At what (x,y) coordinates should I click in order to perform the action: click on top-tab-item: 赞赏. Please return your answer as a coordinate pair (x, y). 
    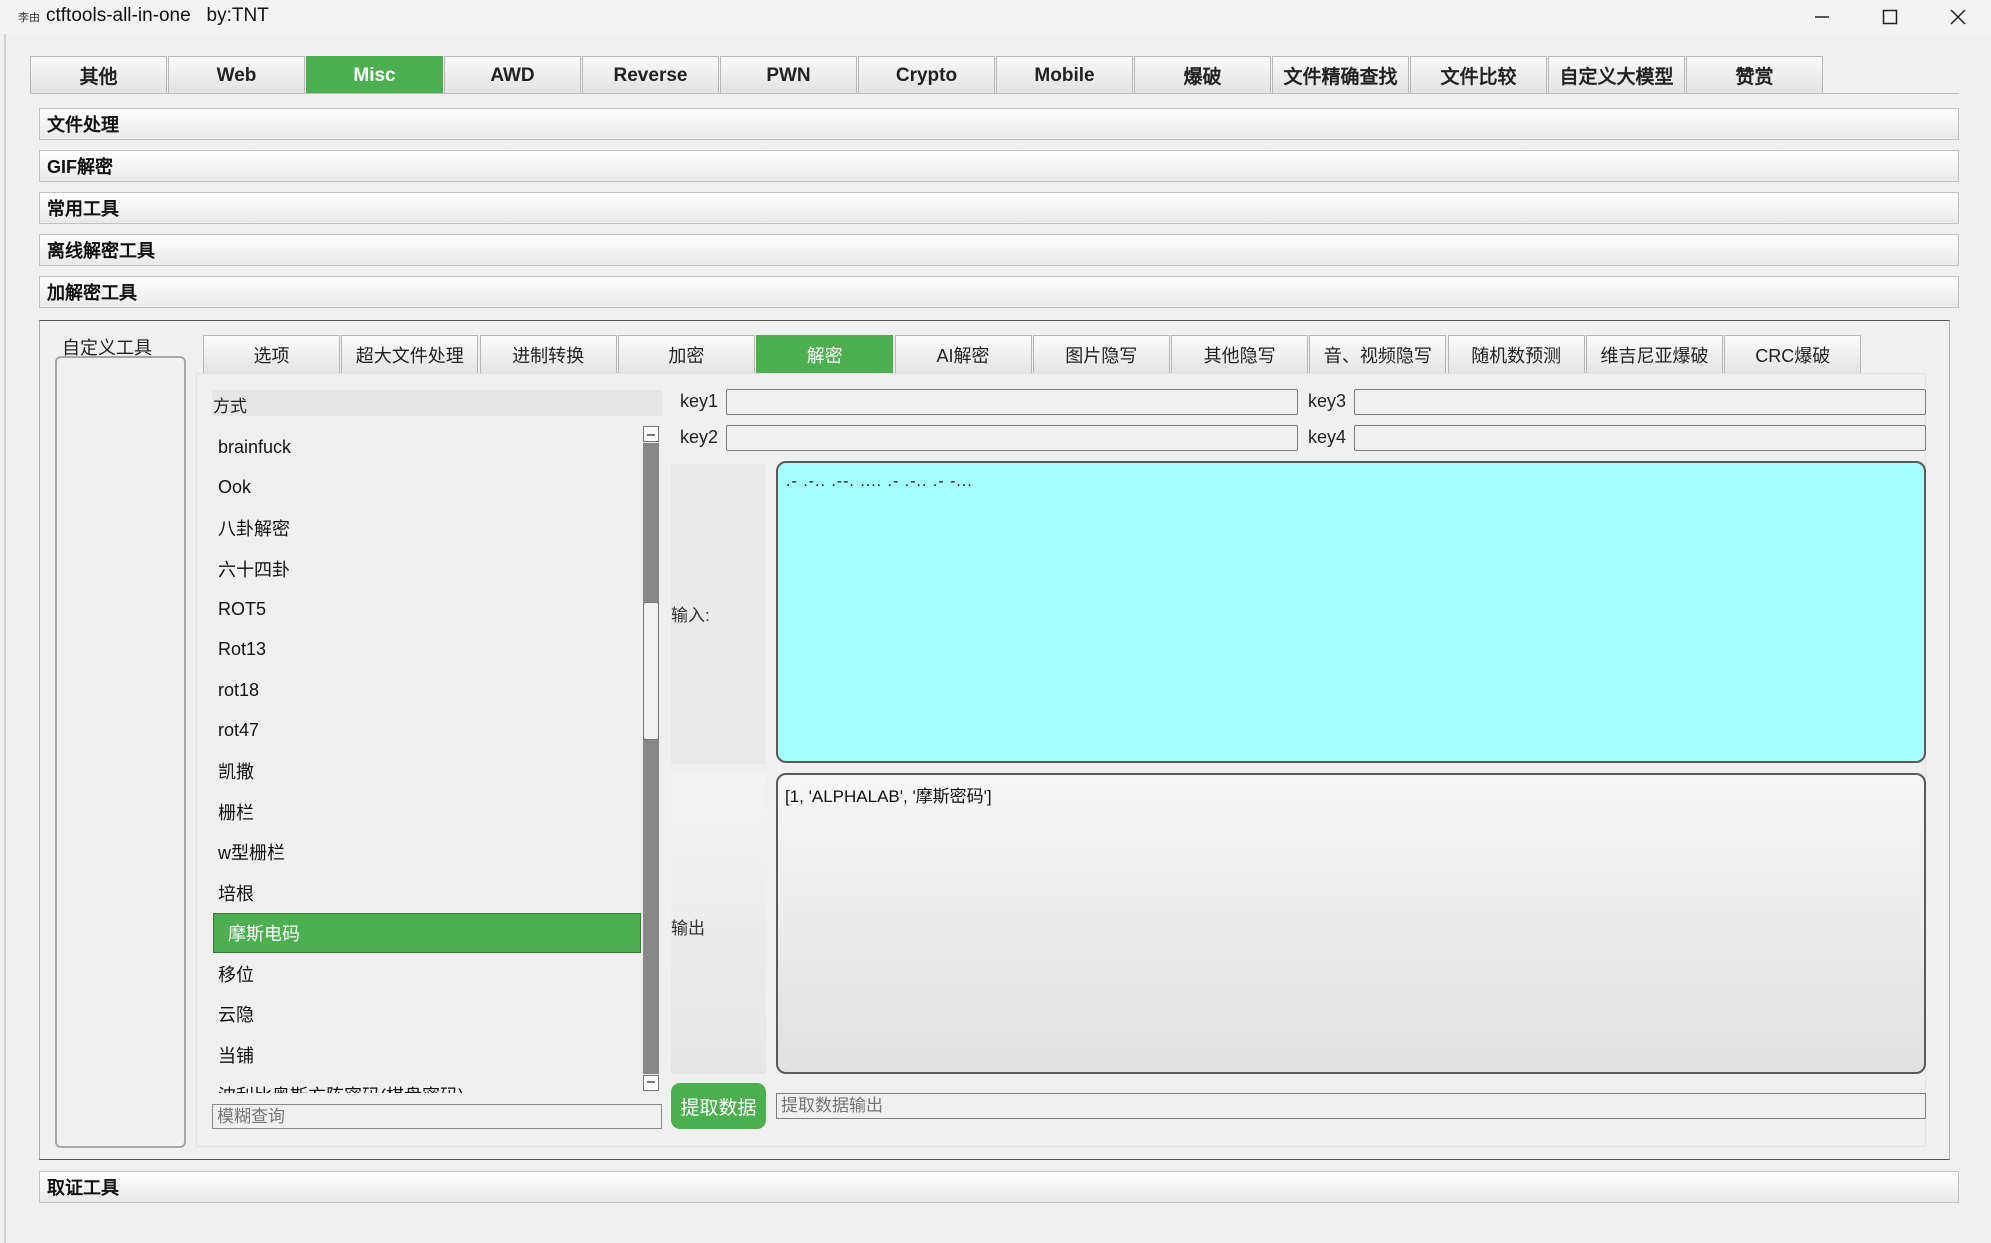
    Looking at the image, I should click on (1754, 75).